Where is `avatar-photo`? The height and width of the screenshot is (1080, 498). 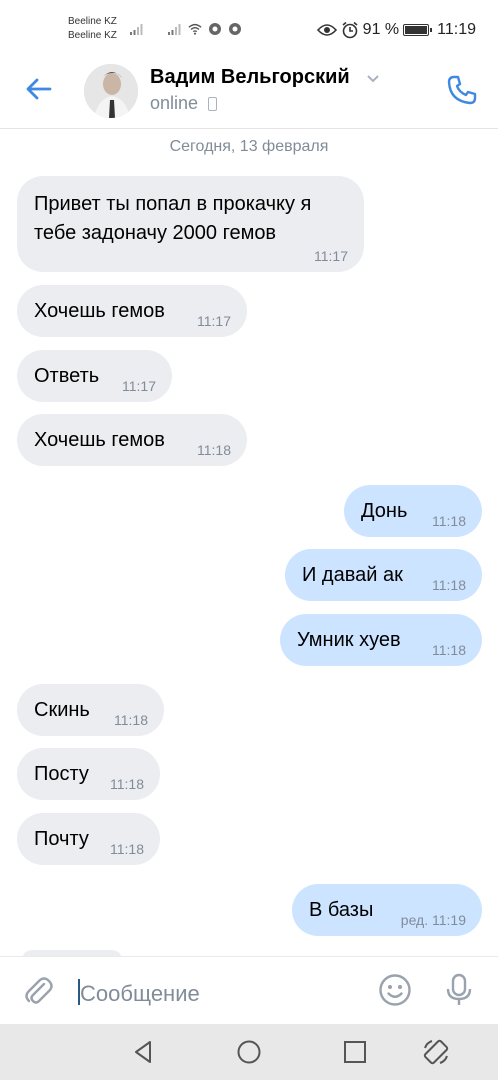 avatar-photo is located at coordinates (111, 91).